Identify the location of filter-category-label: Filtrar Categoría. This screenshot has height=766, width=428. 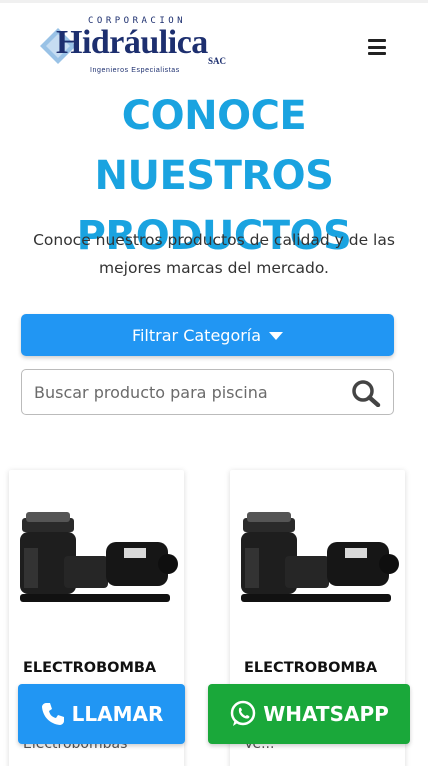
(196, 335).